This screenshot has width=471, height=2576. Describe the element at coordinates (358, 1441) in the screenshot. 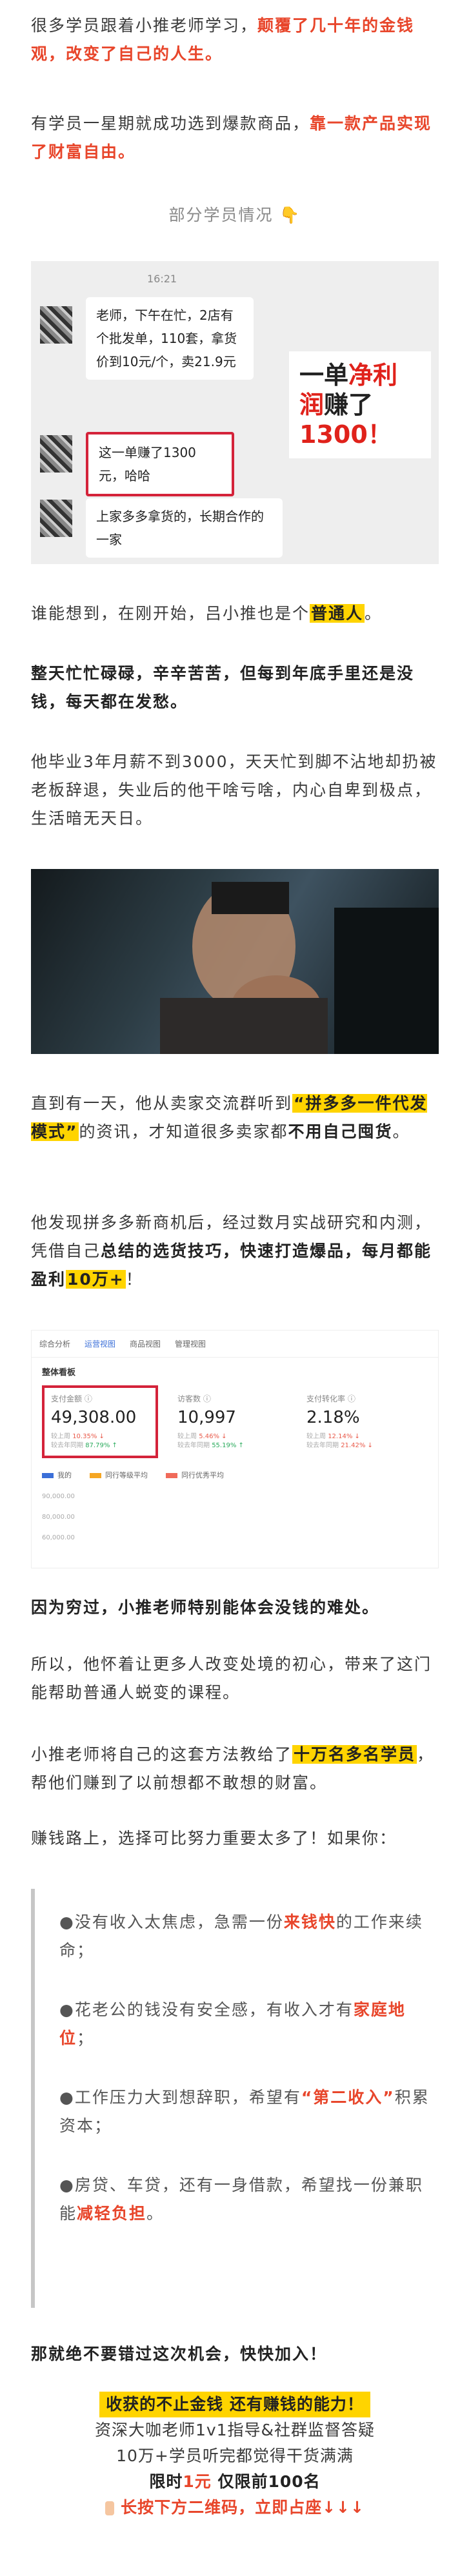

I see `metric-sub: 较上周 12.14% ↓ 较去年同期 21.42% ↓` at that location.